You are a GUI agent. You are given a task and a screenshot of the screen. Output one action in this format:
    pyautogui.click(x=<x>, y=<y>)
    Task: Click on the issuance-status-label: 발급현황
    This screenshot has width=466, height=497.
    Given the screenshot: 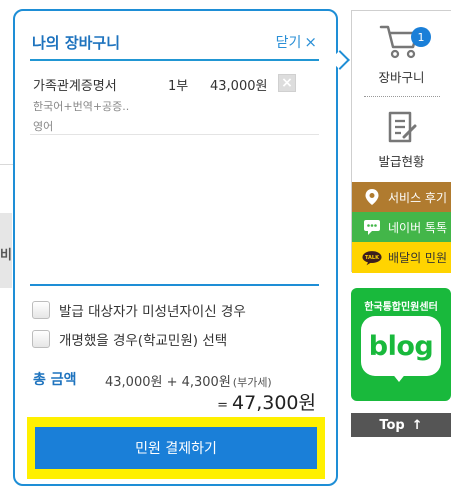 What is the action you would take?
    pyautogui.click(x=401, y=161)
    